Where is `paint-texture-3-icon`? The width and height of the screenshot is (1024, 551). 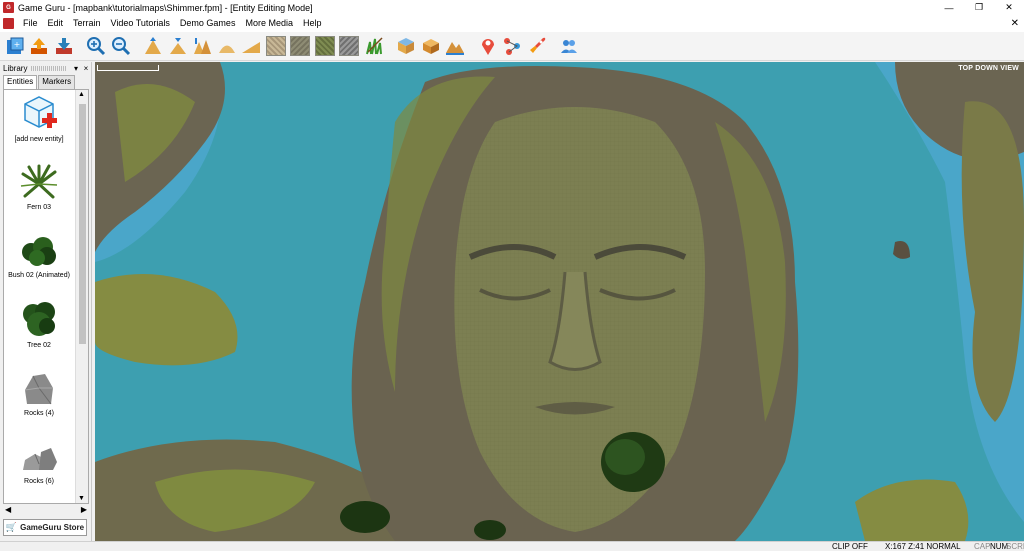 paint-texture-3-icon is located at coordinates (324, 46).